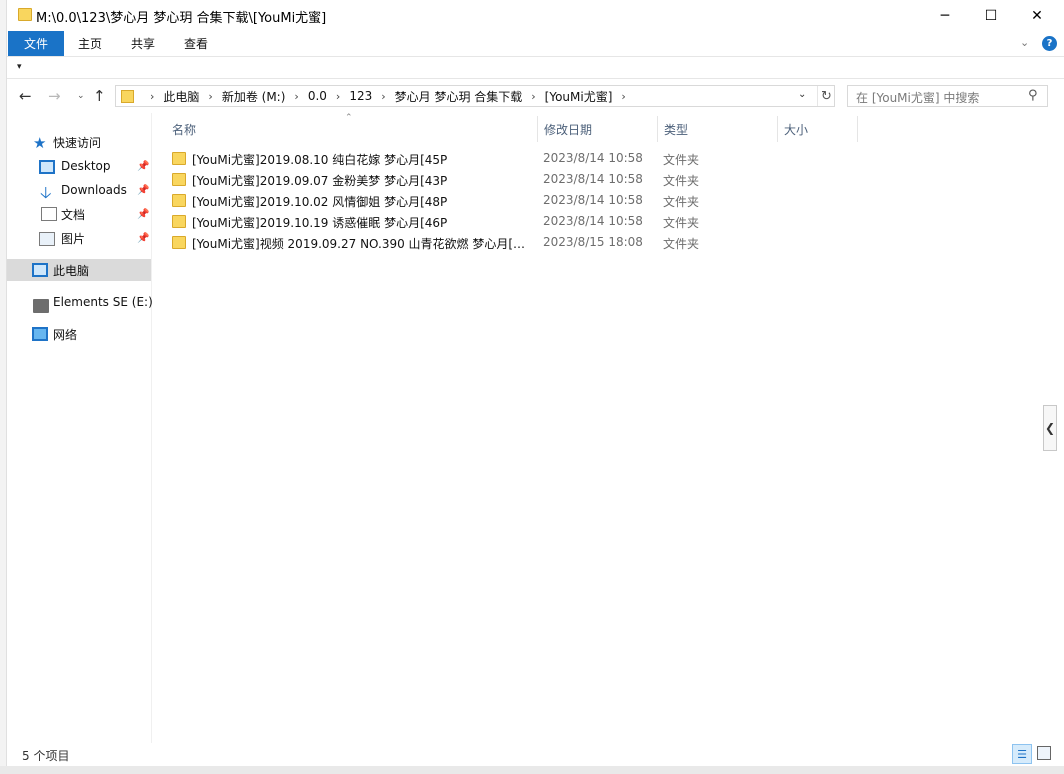 The height and width of the screenshot is (774, 1064). Describe the element at coordinates (47, 239) in the screenshot. I see `picture-icon` at that location.